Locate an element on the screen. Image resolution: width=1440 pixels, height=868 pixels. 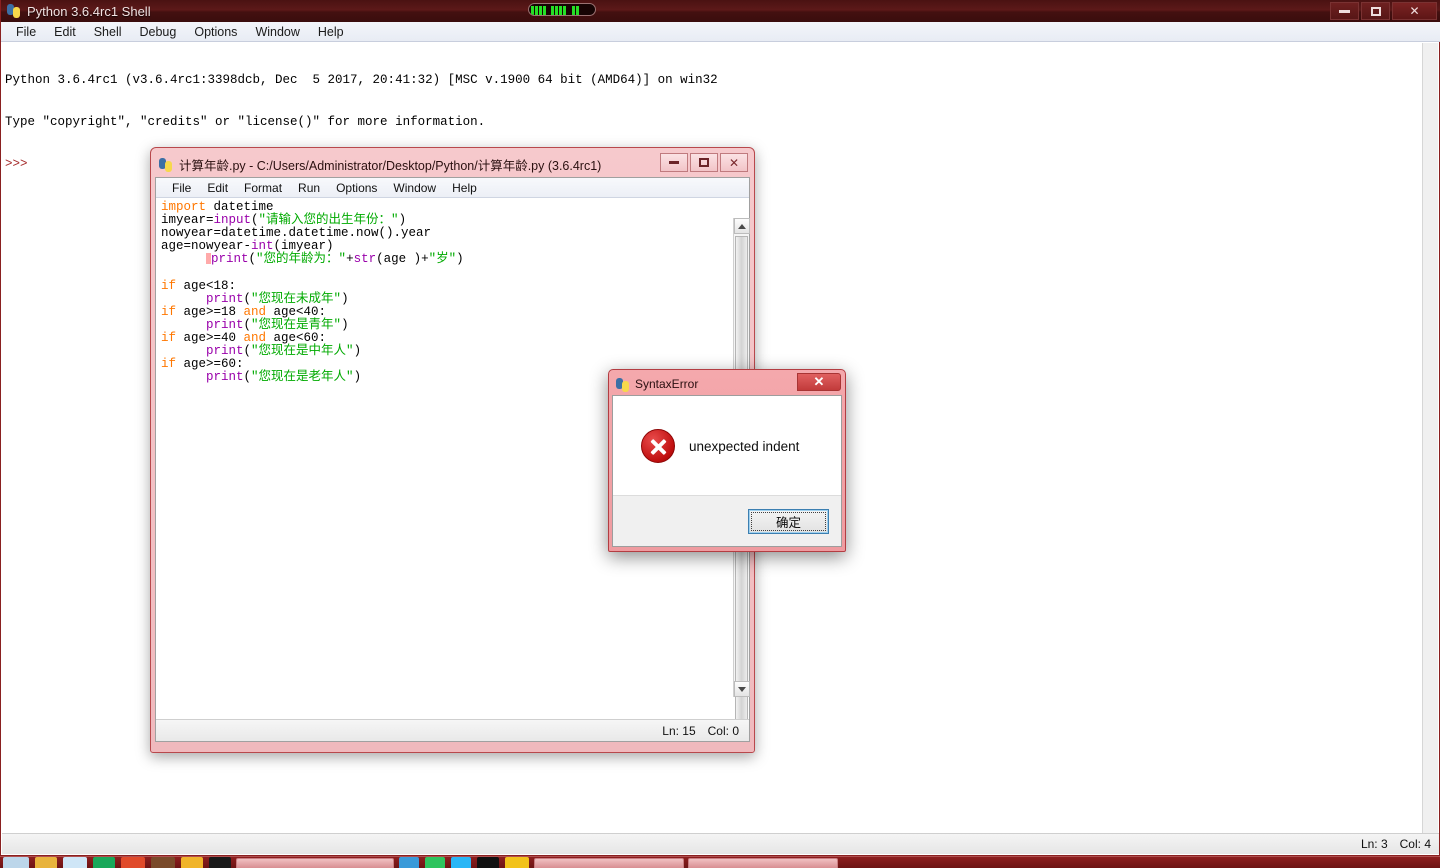
shell-menu-edit: Edit is located at coordinates (65, 32).